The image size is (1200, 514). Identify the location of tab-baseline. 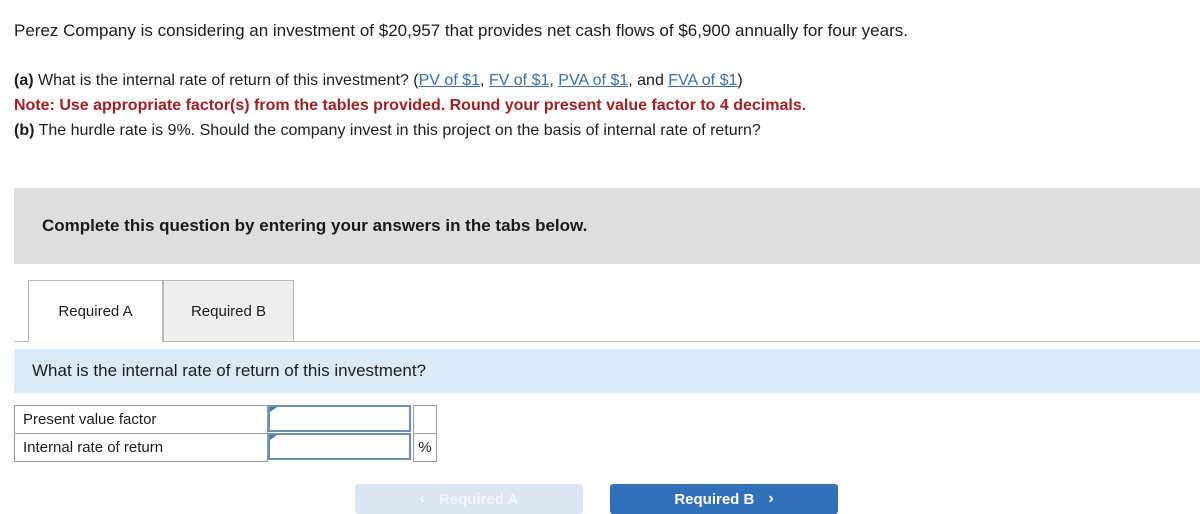
(607, 341).